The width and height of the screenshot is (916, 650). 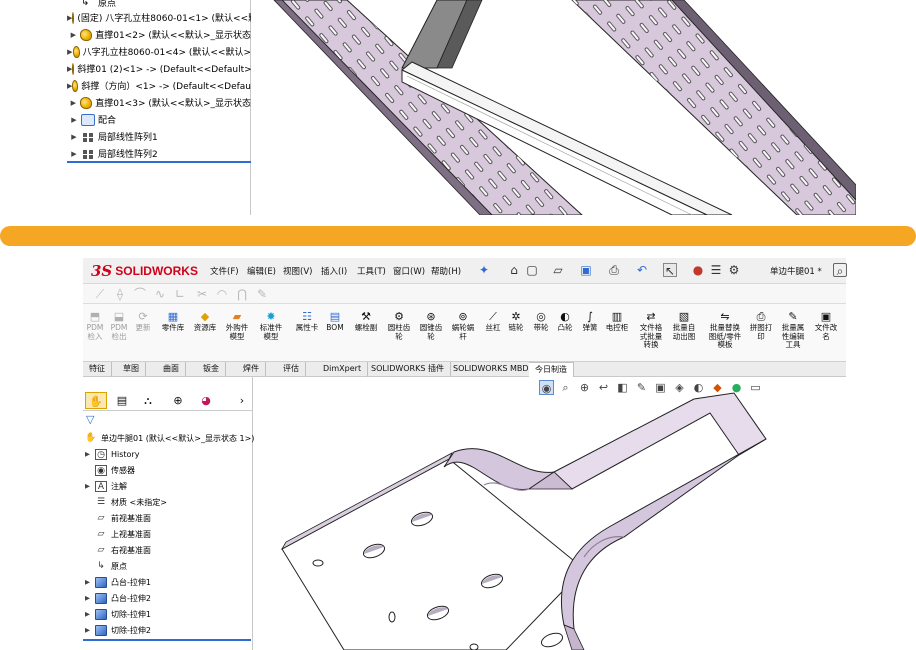 I want to click on tree-item-part: ▶ 八字孔立柱8060-01<4> (默认<<默认>, so click(x=159, y=51).